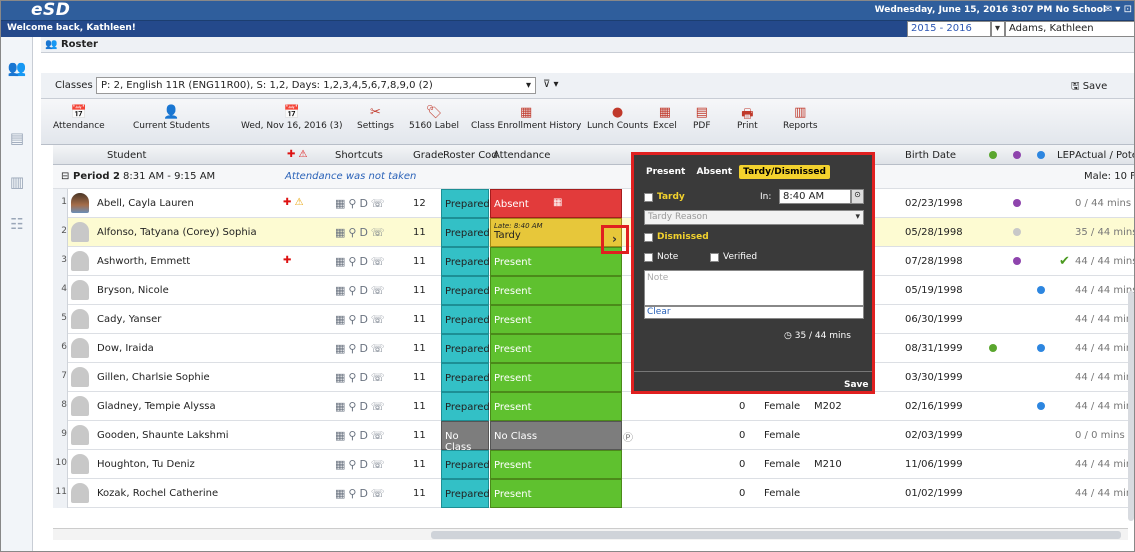 This screenshot has height=552, width=1135. I want to click on tardy-reason-select: Tardy Reason ▾, so click(754, 217).